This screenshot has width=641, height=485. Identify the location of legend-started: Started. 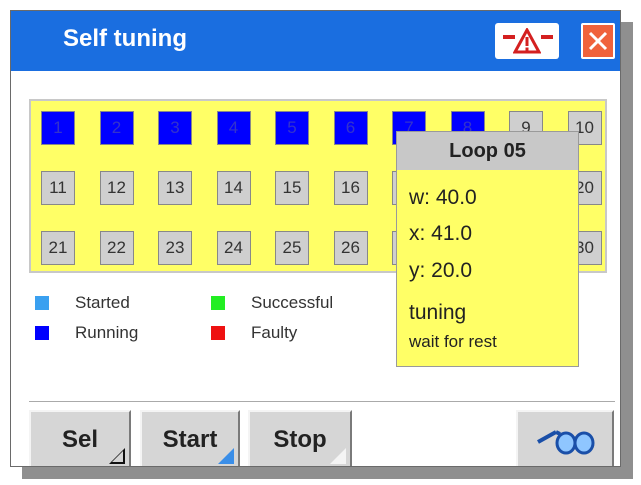
(82, 303).